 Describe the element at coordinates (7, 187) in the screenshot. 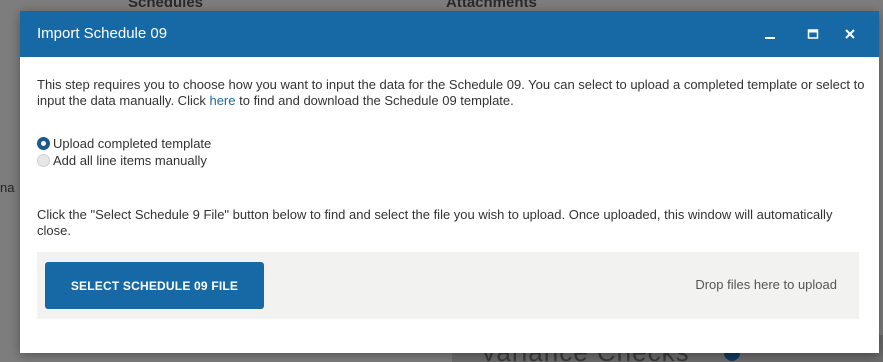

I see `background-text-fragment: na` at that location.